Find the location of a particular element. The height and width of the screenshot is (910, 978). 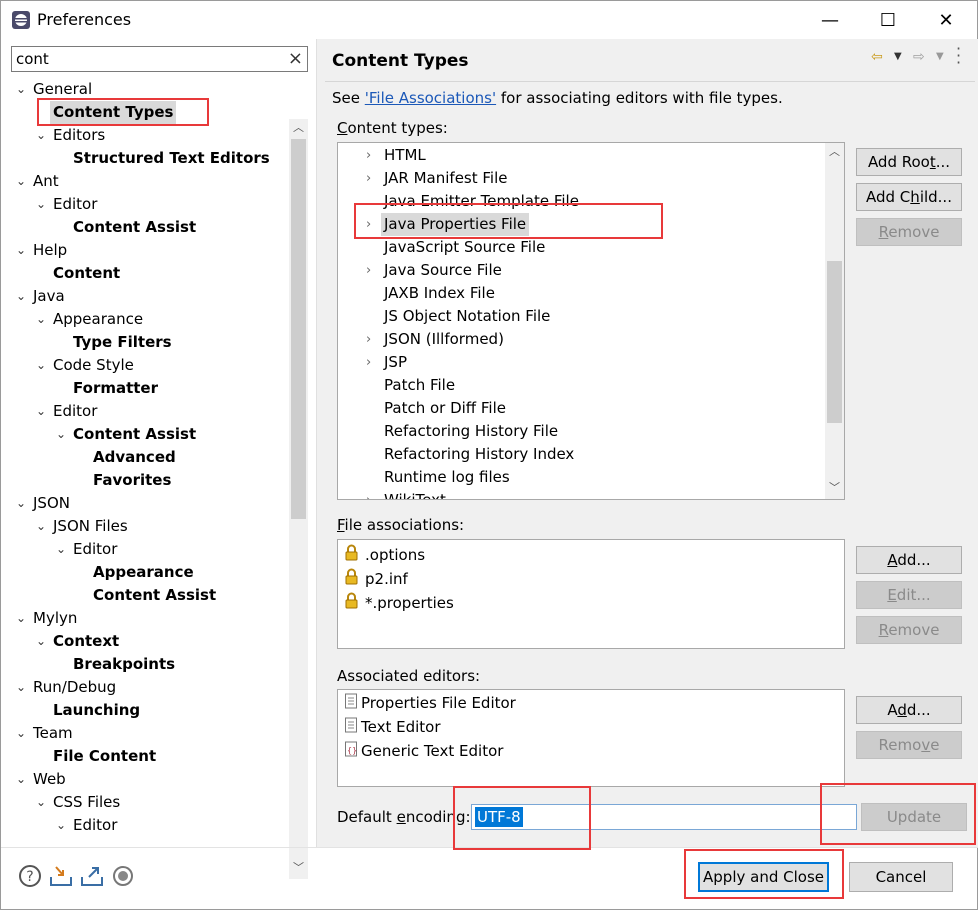

content-type-item: Runtime log files is located at coordinates (447, 477).